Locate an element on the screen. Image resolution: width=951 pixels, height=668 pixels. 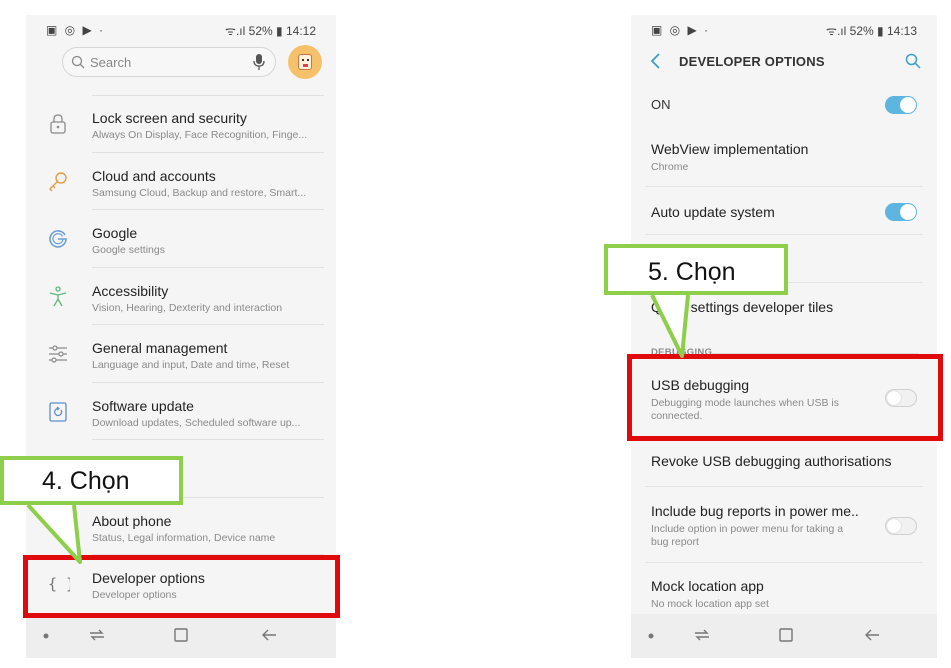
key-icon is located at coordinates (58, 181).